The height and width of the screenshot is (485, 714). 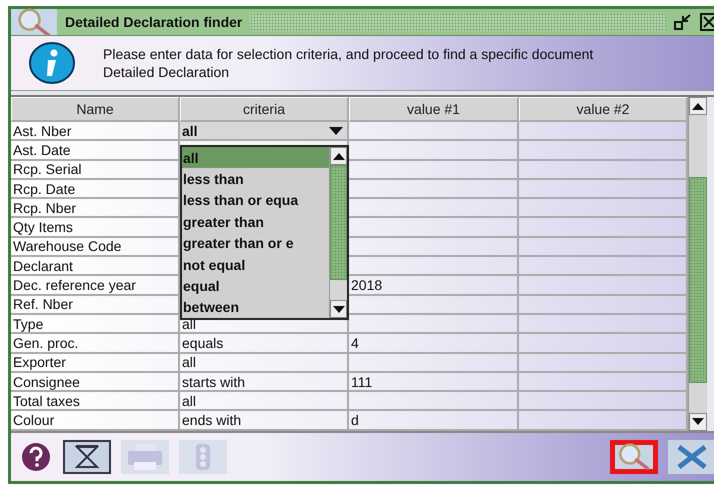 What do you see at coordinates (145, 457) in the screenshot?
I see `printer-icon` at bounding box center [145, 457].